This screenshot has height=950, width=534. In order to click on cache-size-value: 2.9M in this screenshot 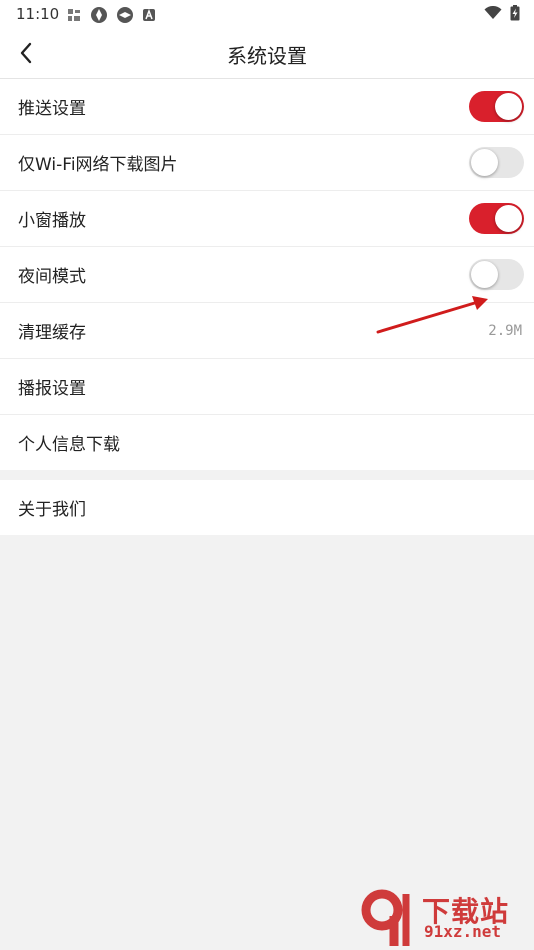, I will do `click(505, 330)`.